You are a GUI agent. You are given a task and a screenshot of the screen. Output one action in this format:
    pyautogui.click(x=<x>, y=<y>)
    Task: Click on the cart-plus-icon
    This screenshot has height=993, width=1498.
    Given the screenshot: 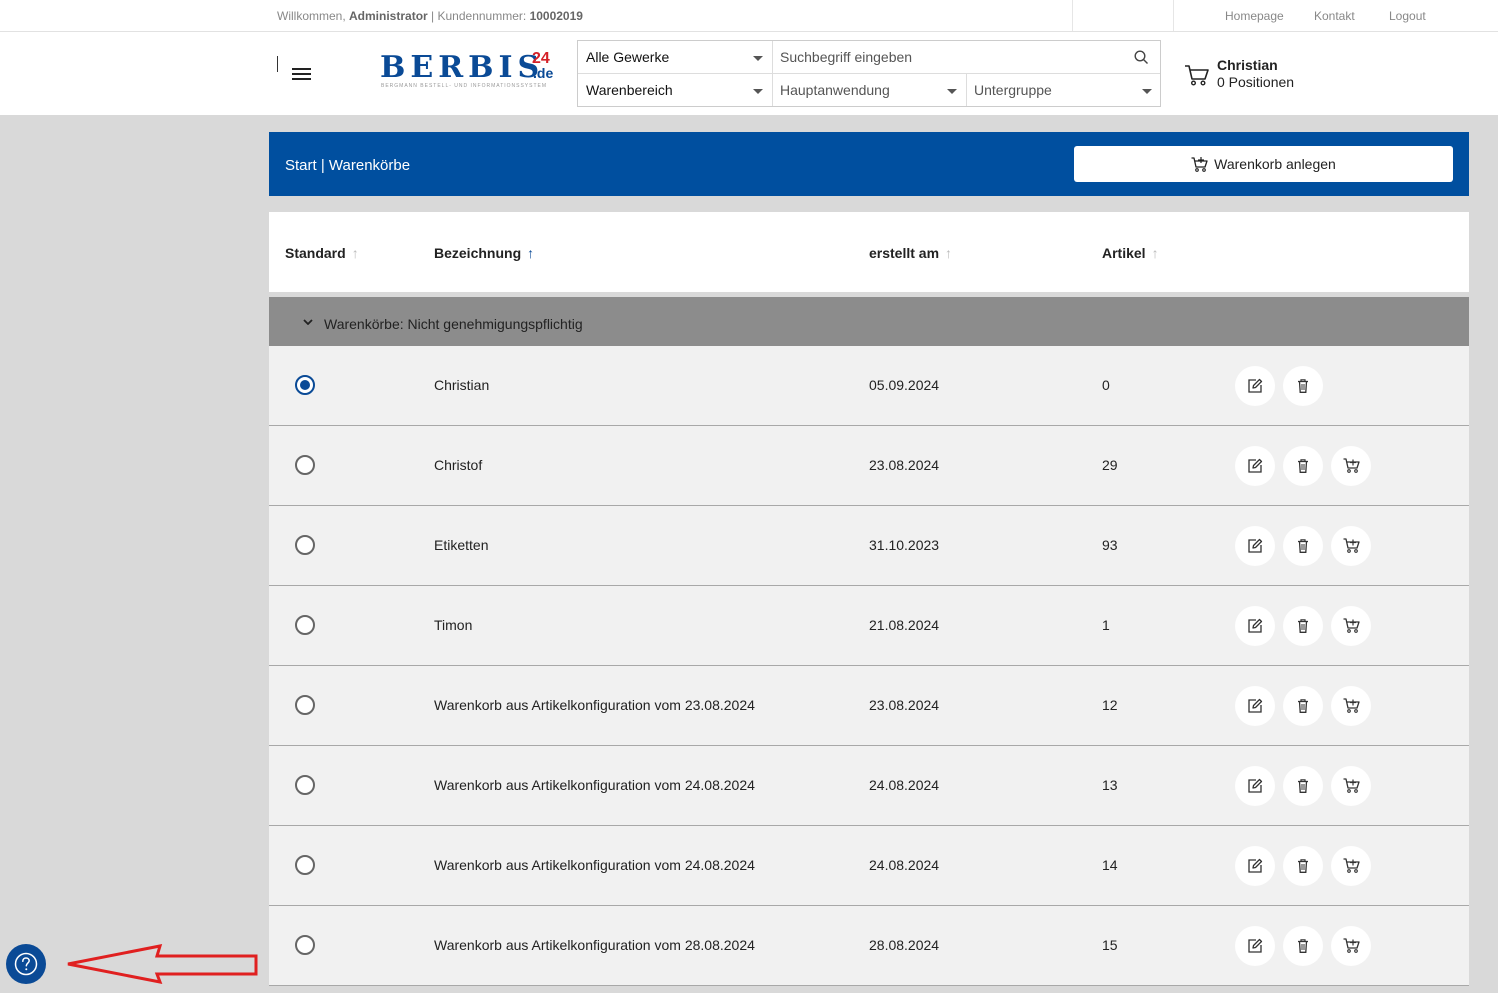 What is the action you would take?
    pyautogui.click(x=1199, y=164)
    